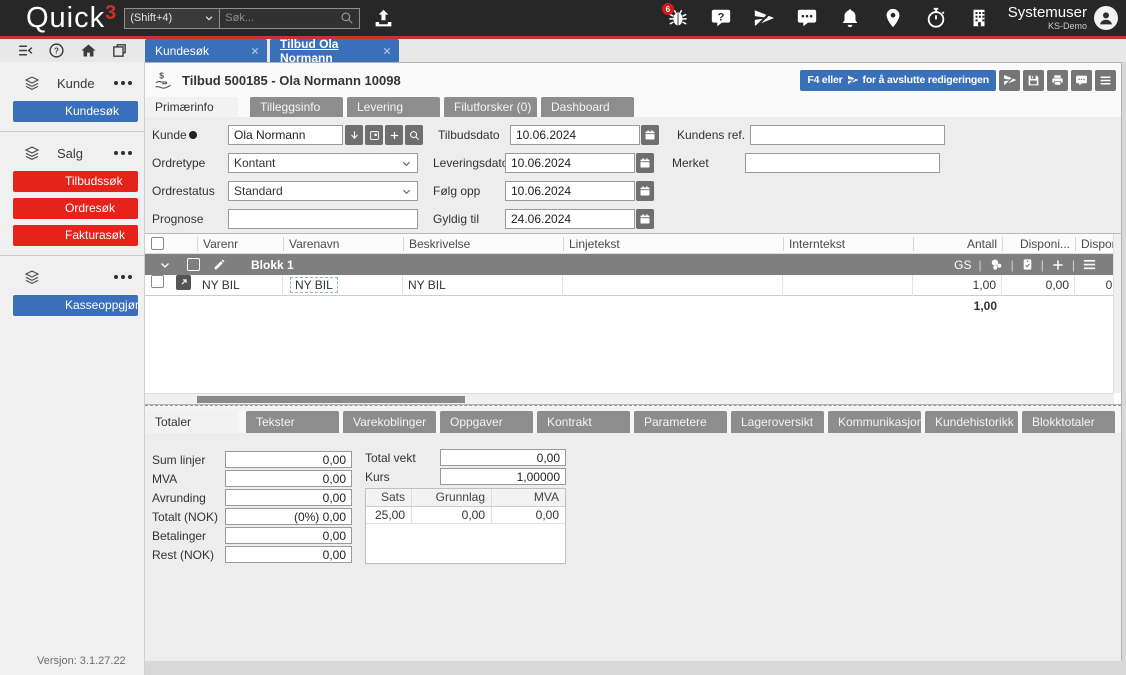  Describe the element at coordinates (629, 398) in the screenshot. I see `horizontal-scrollbar` at that location.